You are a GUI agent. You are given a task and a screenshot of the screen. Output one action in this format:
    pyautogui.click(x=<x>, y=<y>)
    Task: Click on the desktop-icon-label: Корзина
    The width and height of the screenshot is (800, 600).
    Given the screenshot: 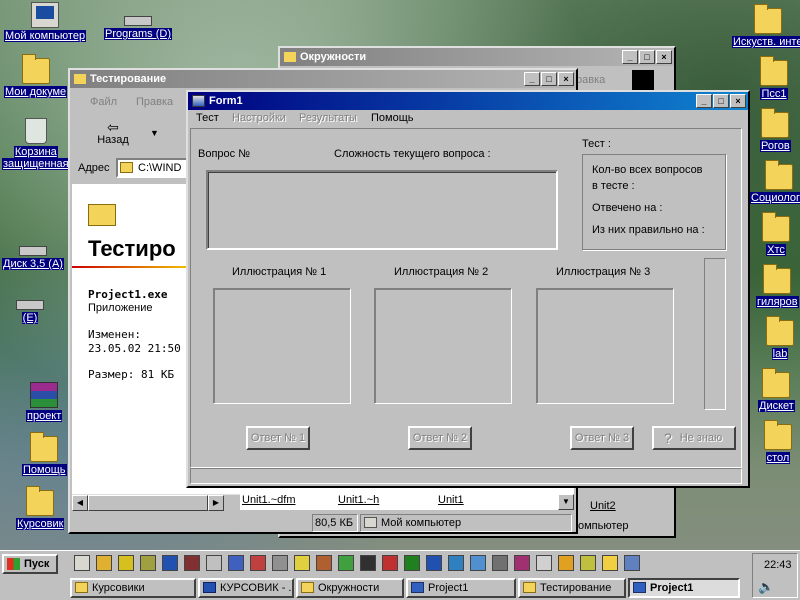 What is the action you would take?
    pyautogui.click(x=35, y=152)
    